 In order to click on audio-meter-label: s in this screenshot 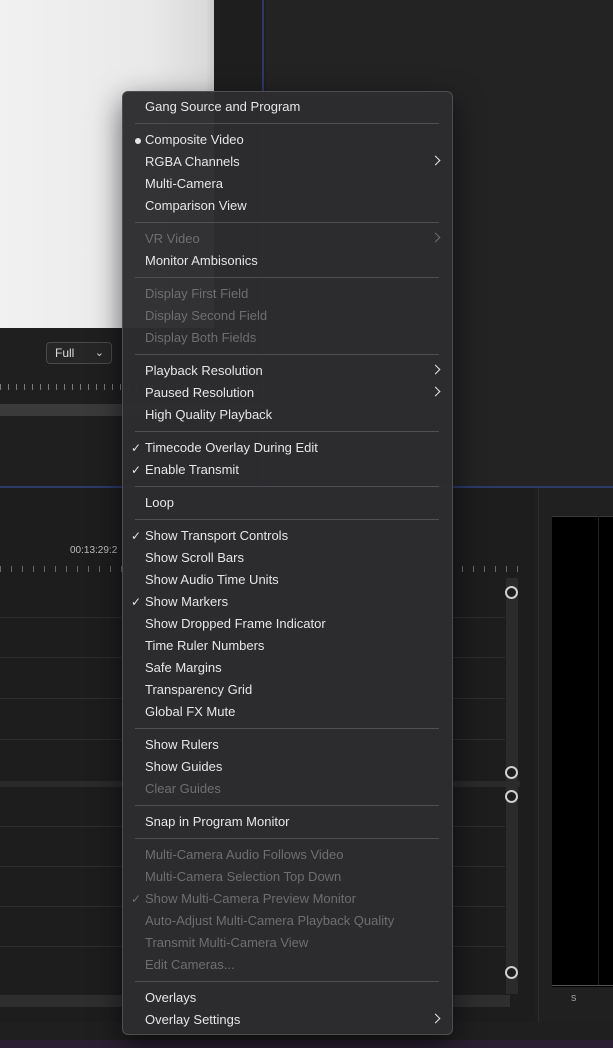, I will do `click(574, 998)`.